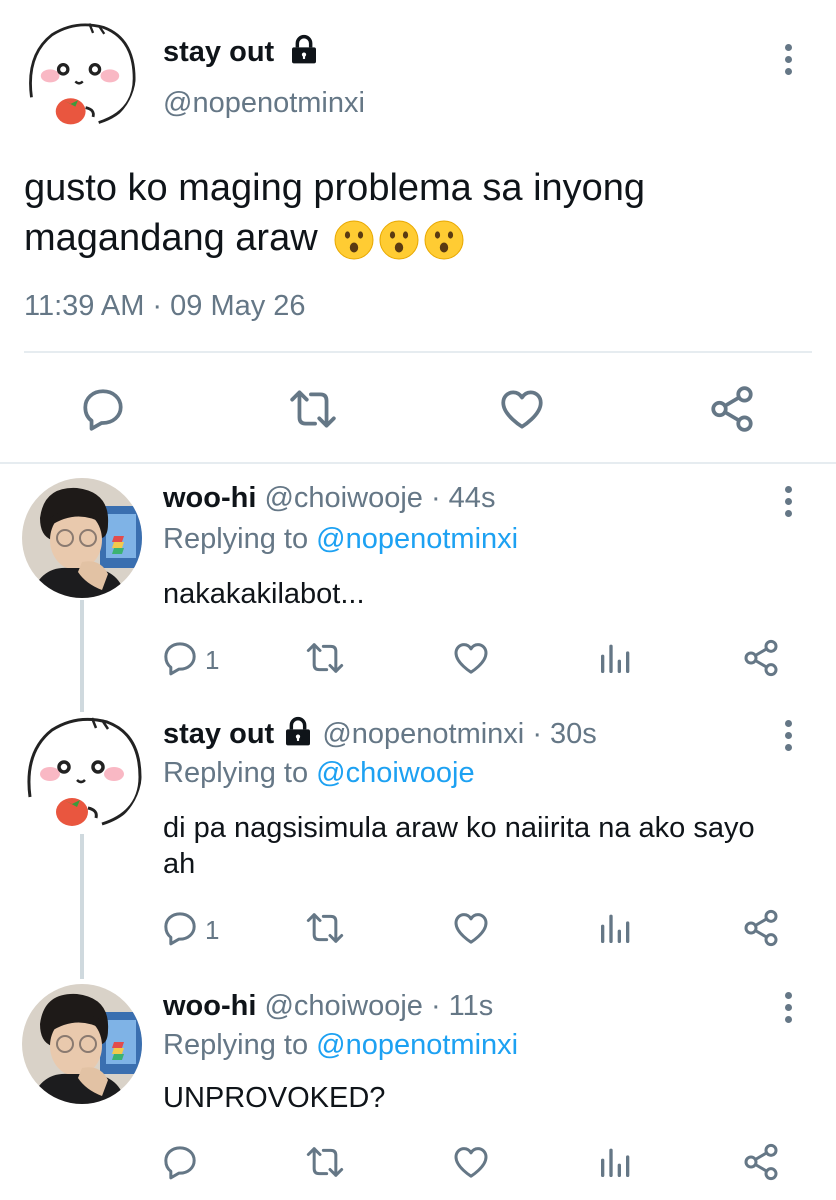  I want to click on reply-age: · 30s, so click(564, 734).